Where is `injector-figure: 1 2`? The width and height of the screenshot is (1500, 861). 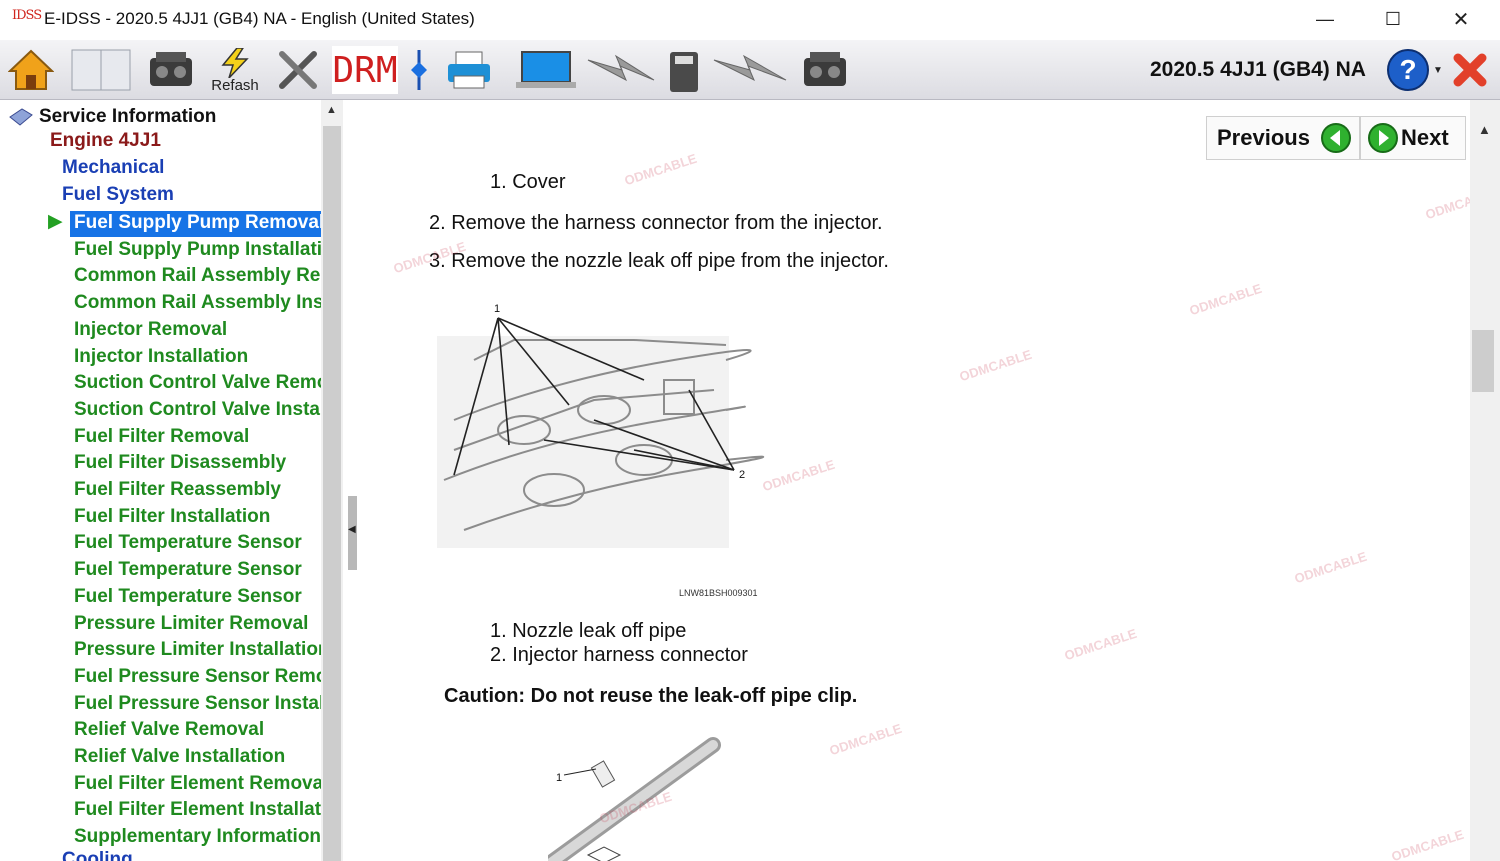
injector-figure: 1 2 is located at coordinates (600, 425).